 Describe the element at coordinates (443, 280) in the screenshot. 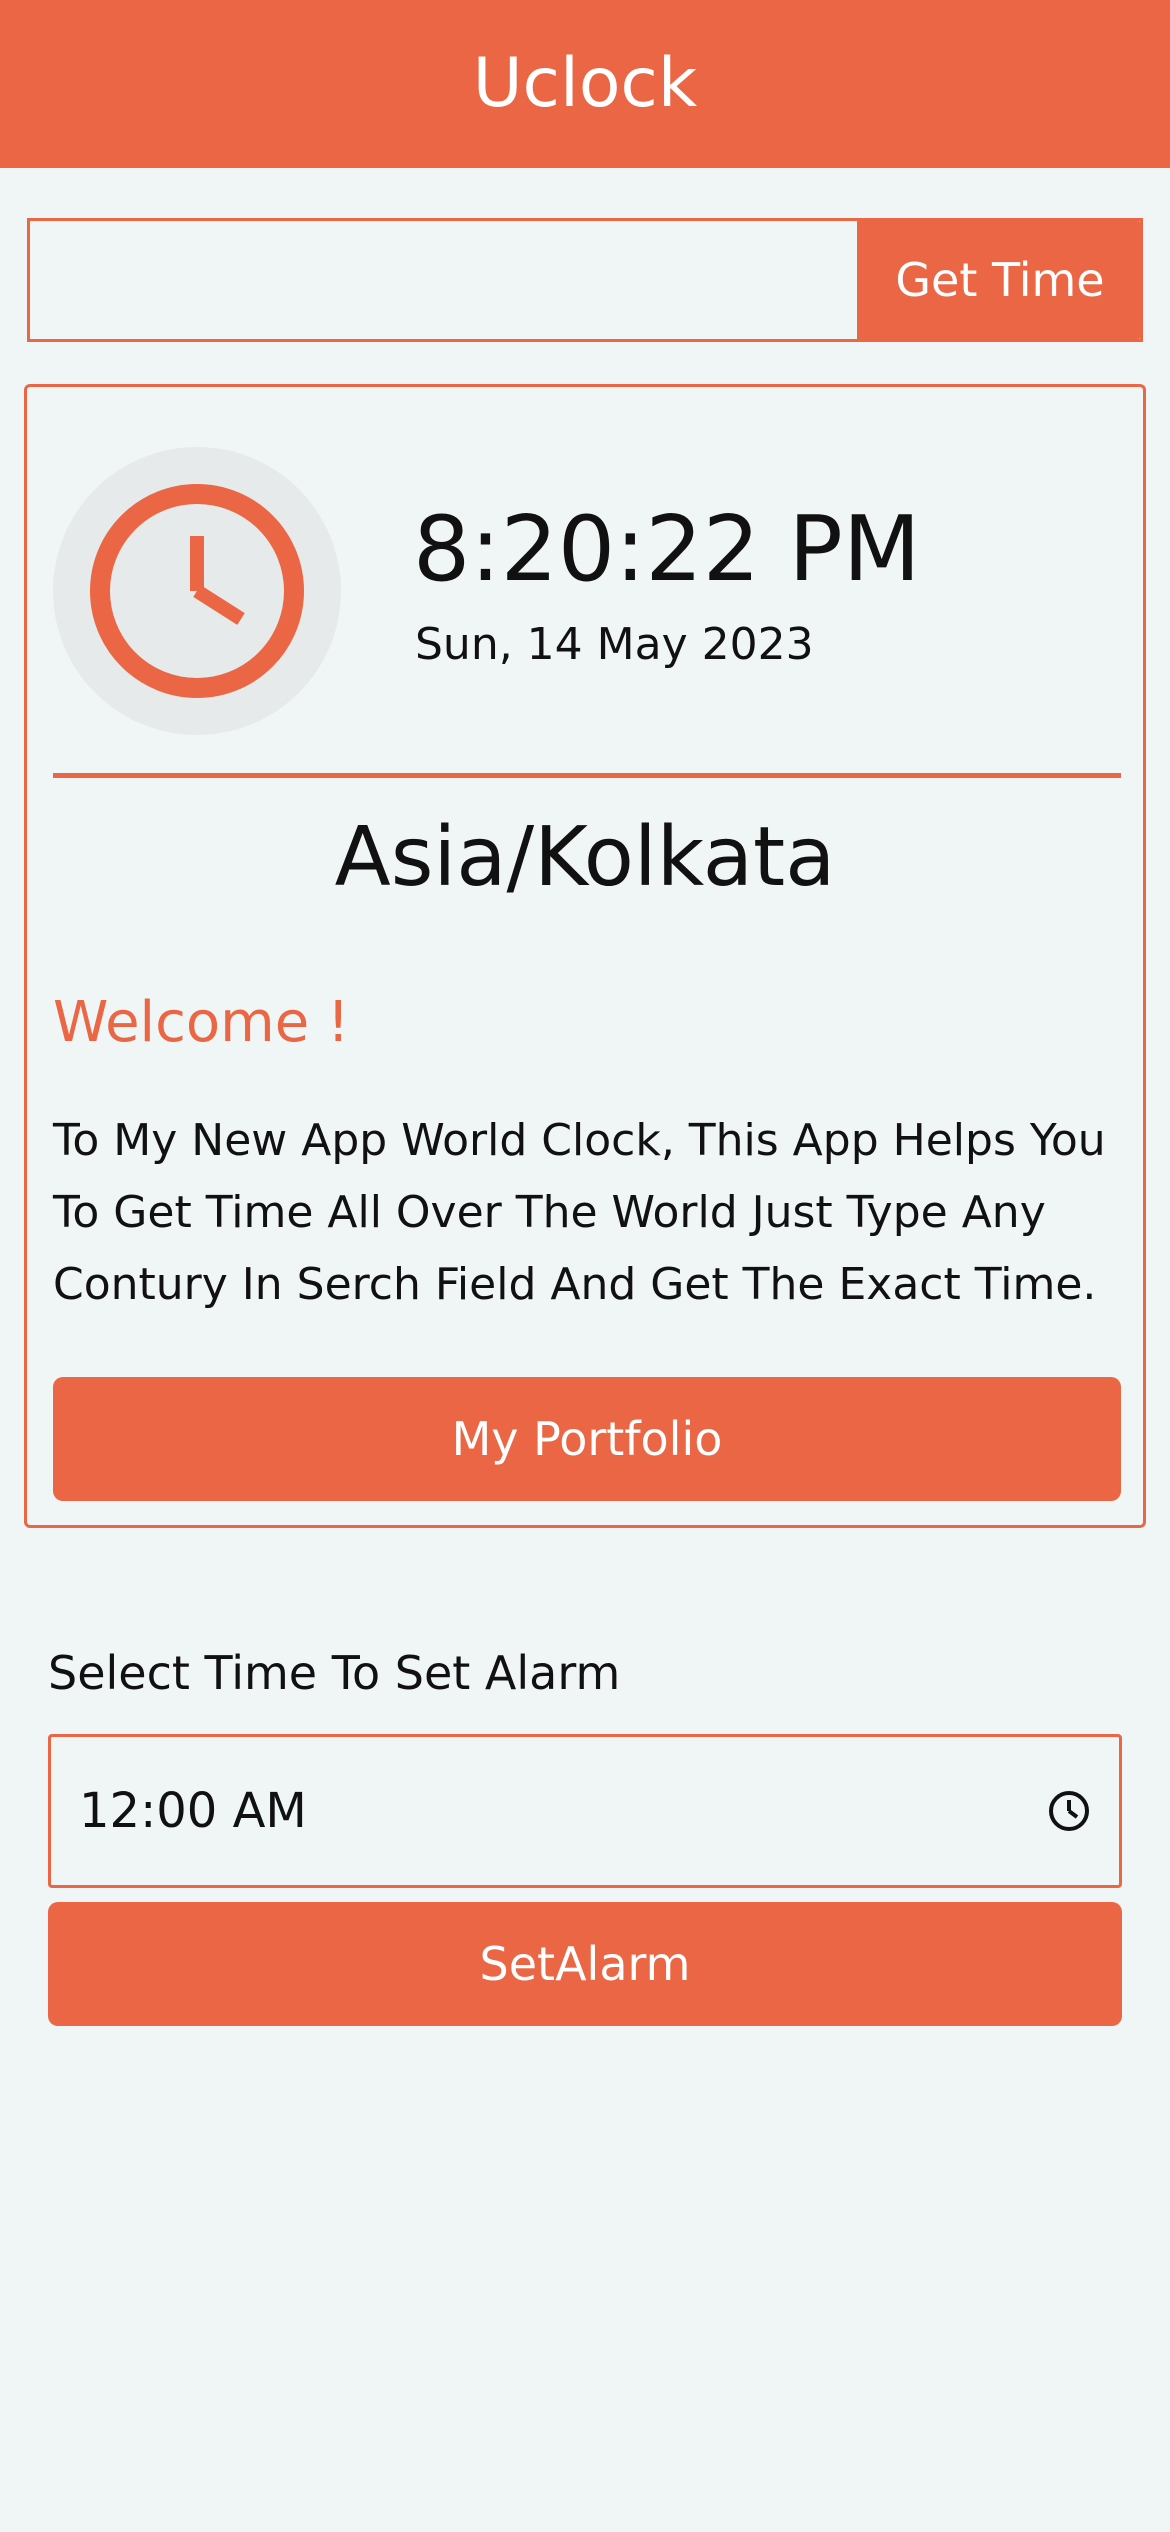

I see `country-search-input` at that location.